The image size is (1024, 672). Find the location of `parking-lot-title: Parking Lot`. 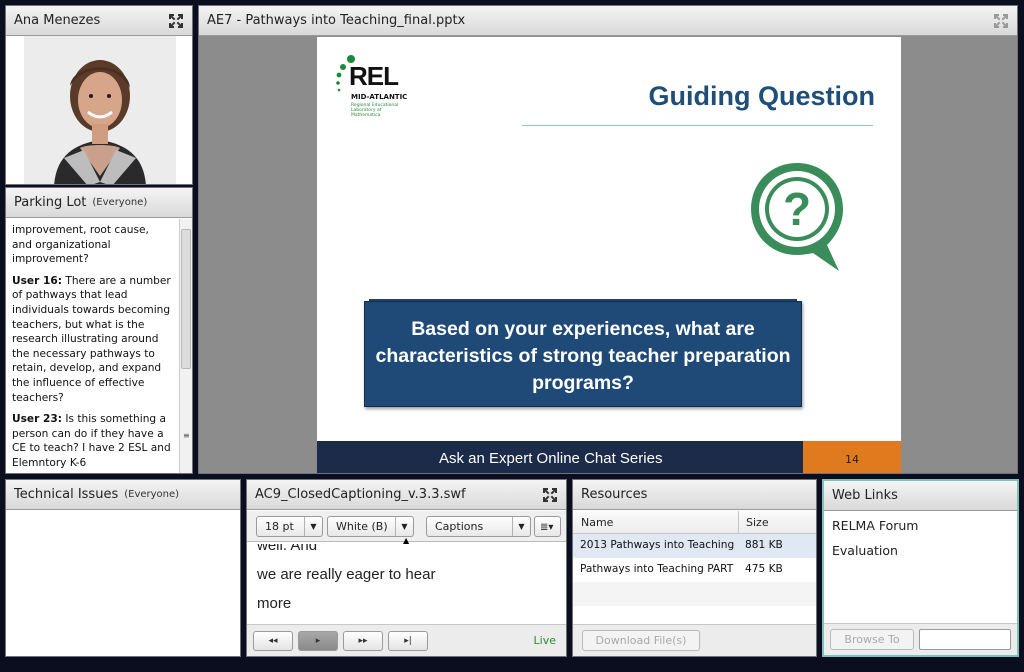

parking-lot-title: Parking Lot is located at coordinates (50, 202).